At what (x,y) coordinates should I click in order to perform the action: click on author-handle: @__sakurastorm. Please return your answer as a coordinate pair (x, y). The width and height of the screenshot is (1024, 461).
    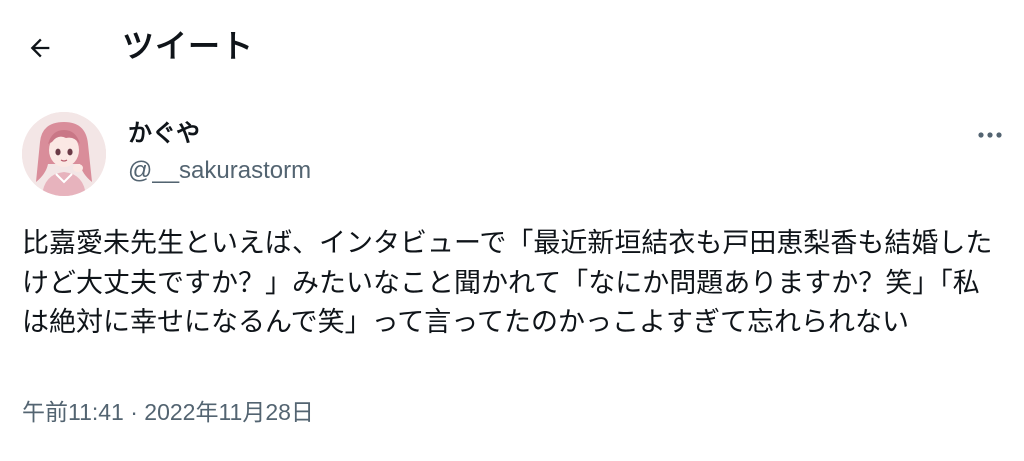
    Looking at the image, I should click on (219, 171).